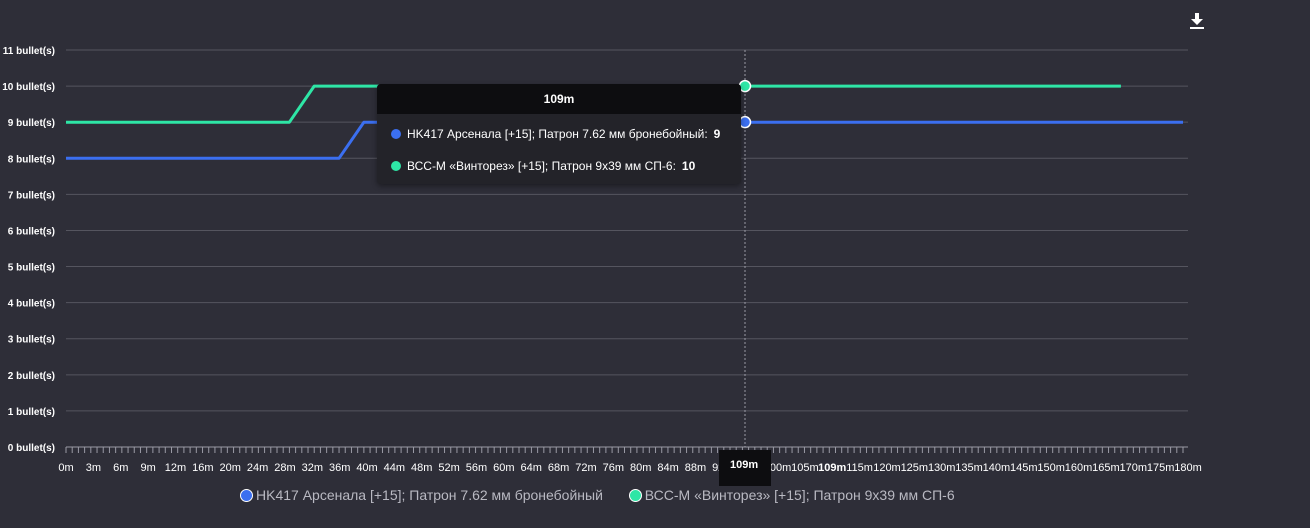 The width and height of the screenshot is (1310, 528). Describe the element at coordinates (640, 468) in the screenshot. I see `x-tick-label: 80m` at that location.